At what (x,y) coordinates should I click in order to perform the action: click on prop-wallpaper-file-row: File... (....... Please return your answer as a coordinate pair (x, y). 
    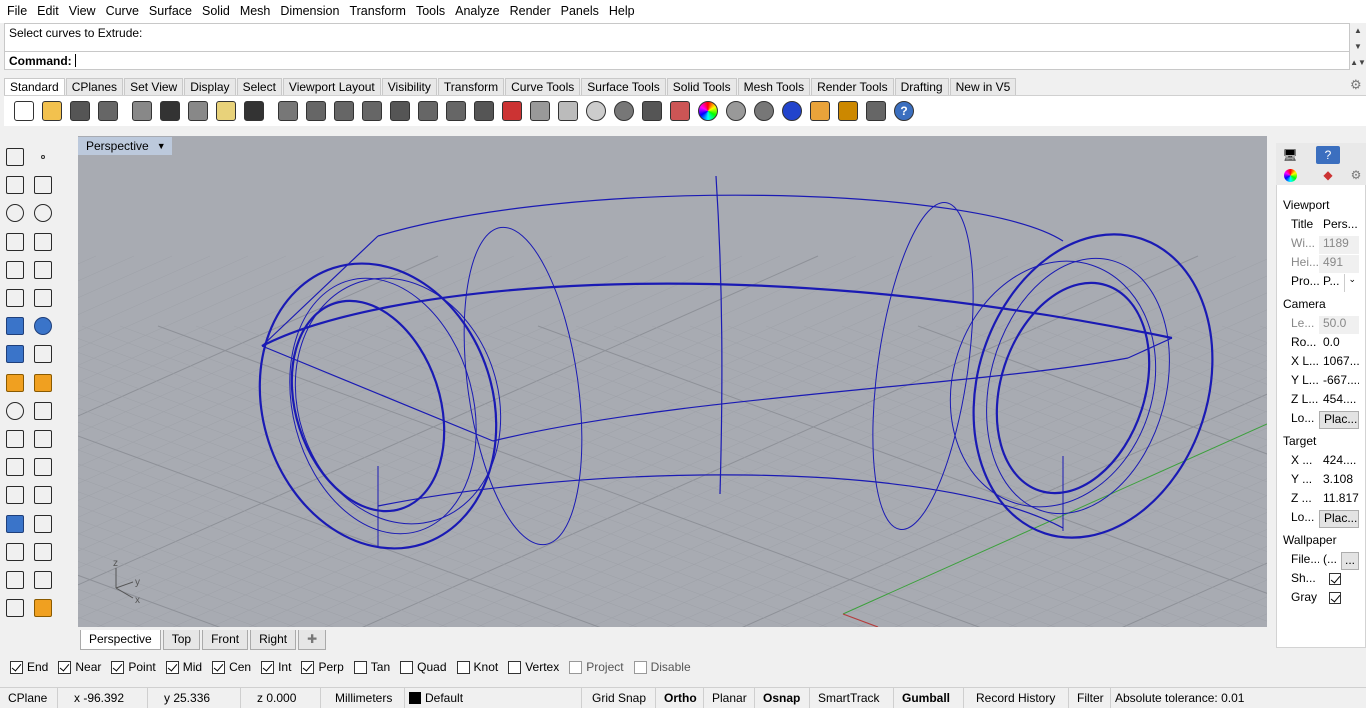
    Looking at the image, I should click on (1320, 561).